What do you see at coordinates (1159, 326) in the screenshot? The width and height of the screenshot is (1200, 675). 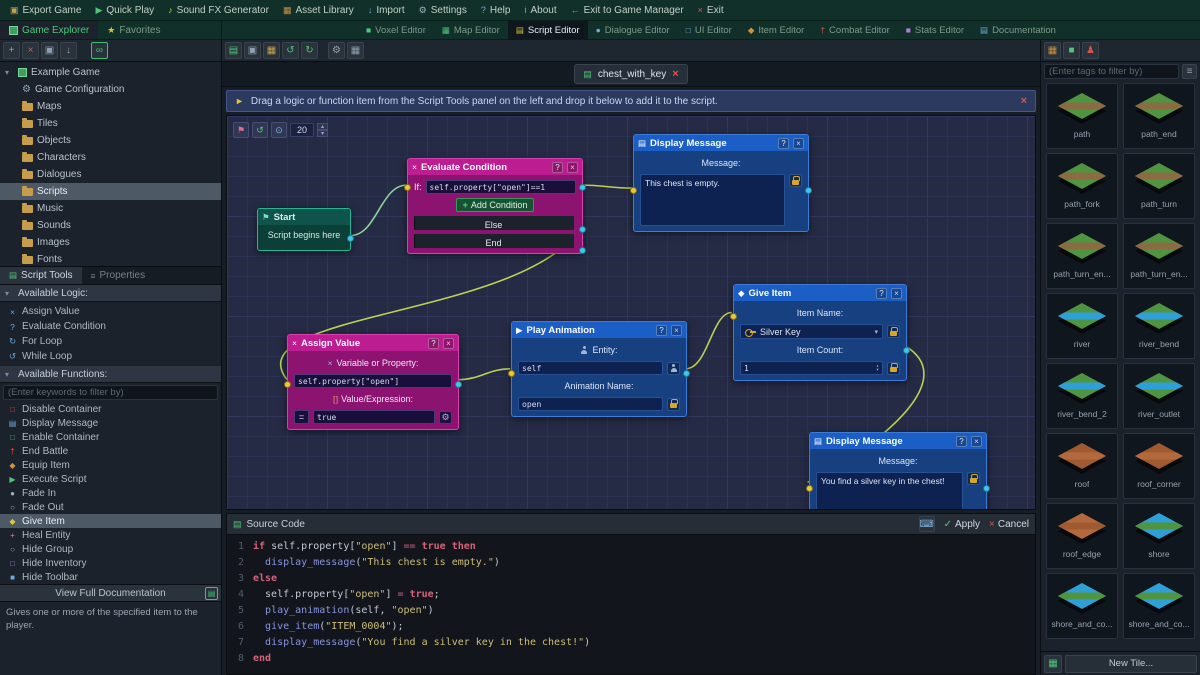 I see `tile-river-bend: river_bend` at bounding box center [1159, 326].